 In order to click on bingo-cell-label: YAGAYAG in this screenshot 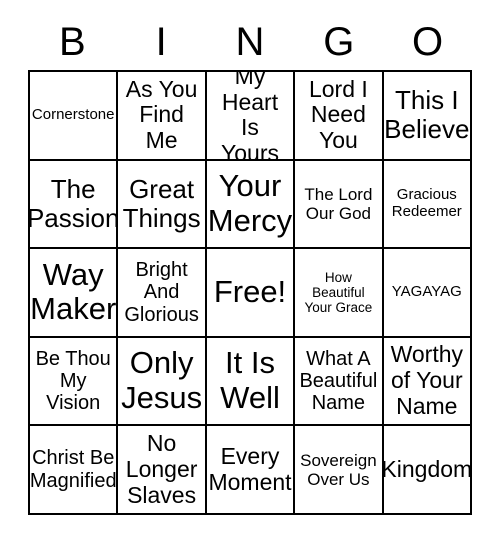, I will do `click(426, 292)`.